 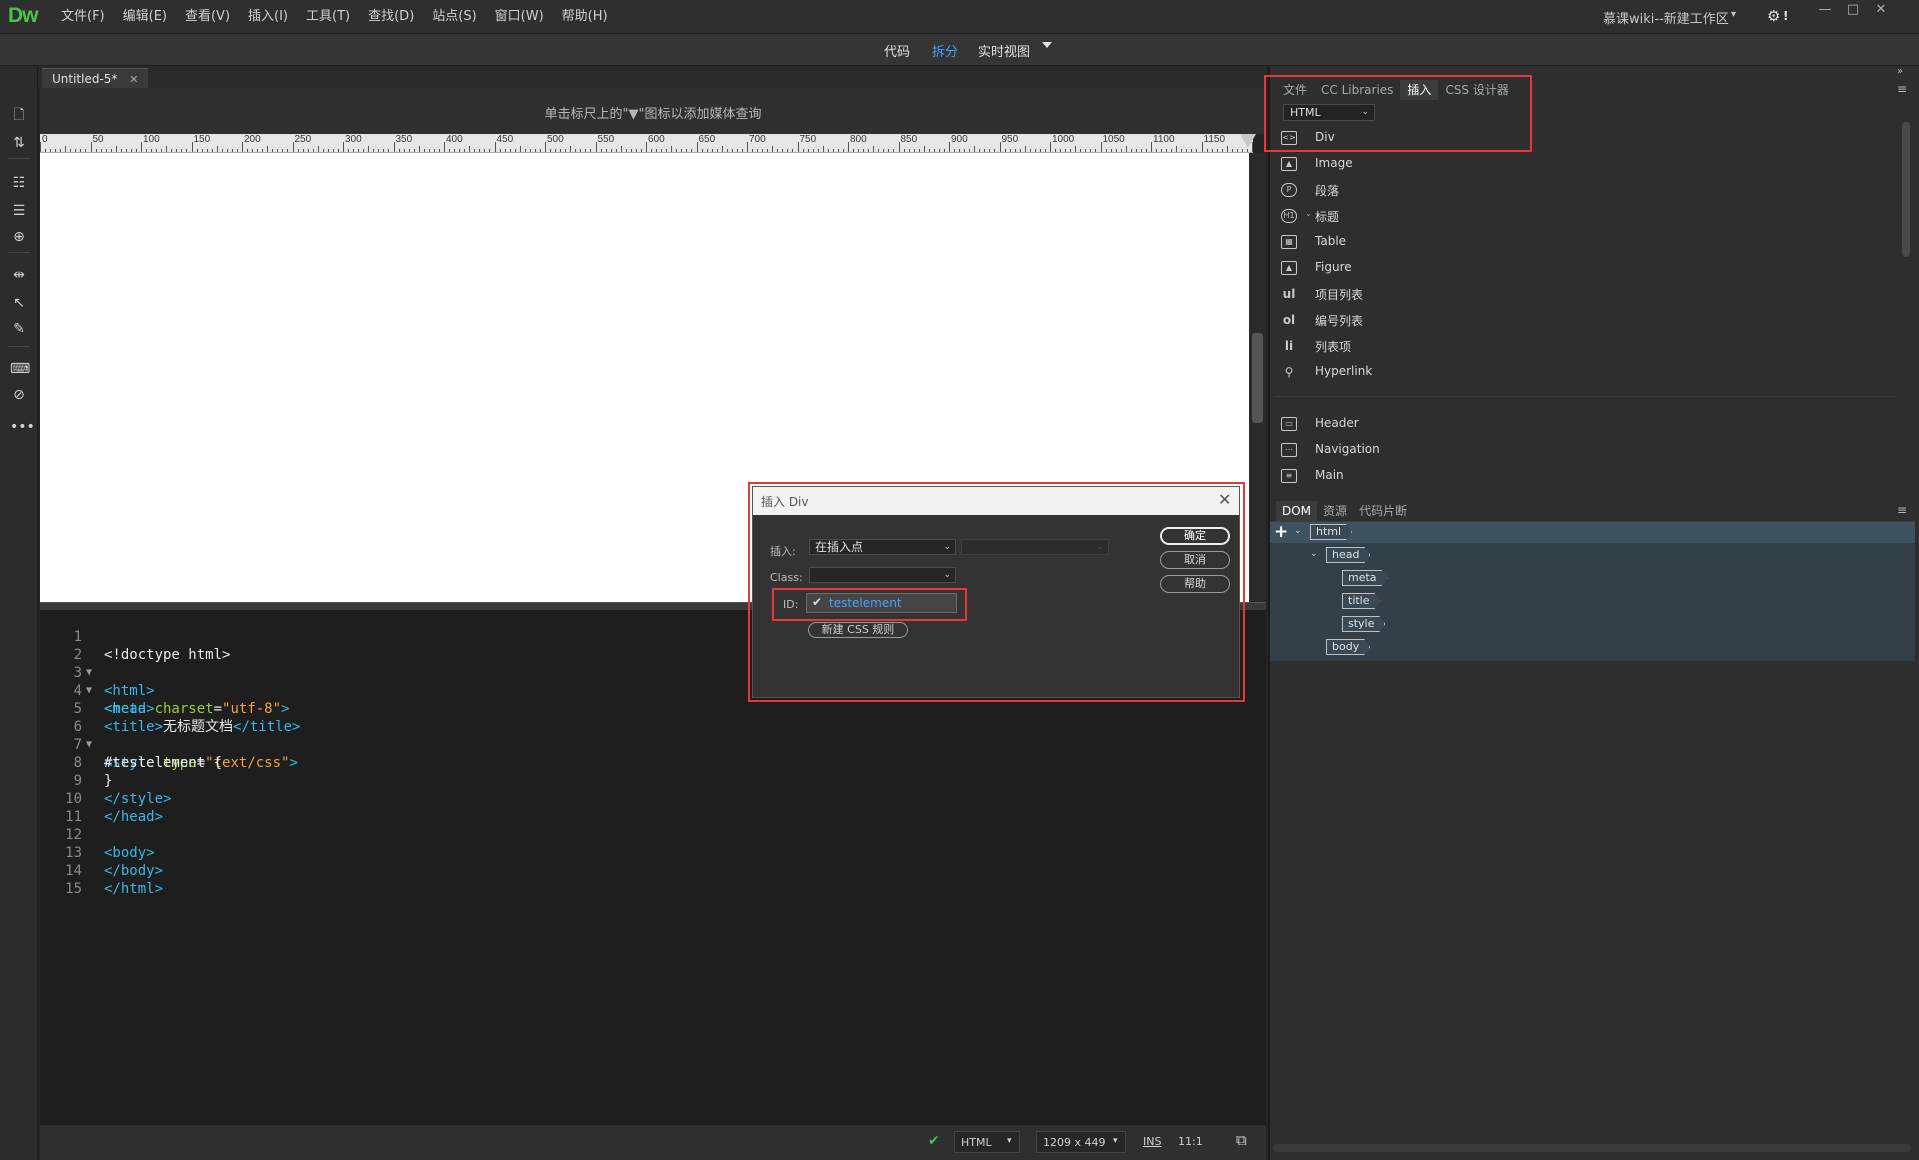 I want to click on insert-mode: INS, so click(x=1152, y=1141).